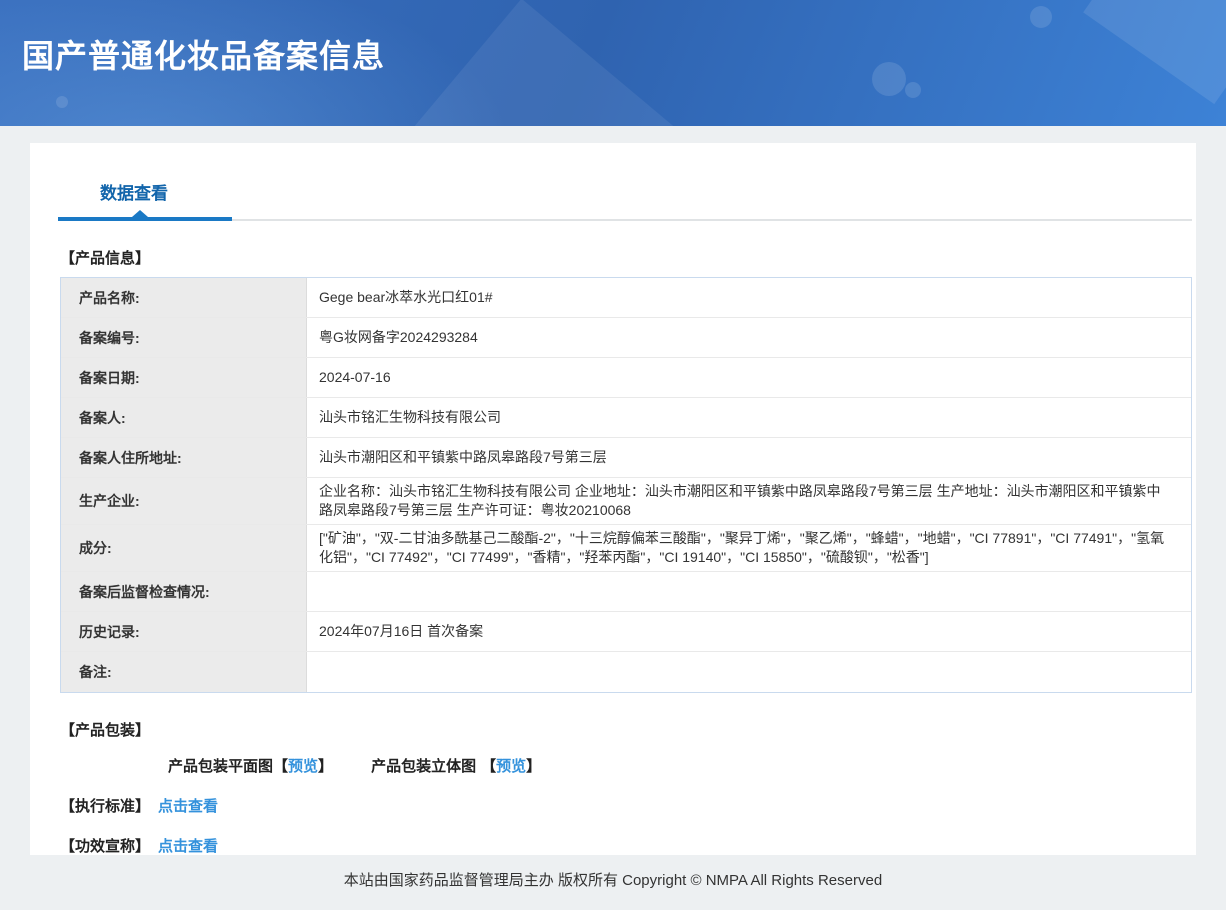 This screenshot has height=910, width=1226. What do you see at coordinates (105, 730) in the screenshot?
I see `packaging-heading: 【产品包装】` at bounding box center [105, 730].